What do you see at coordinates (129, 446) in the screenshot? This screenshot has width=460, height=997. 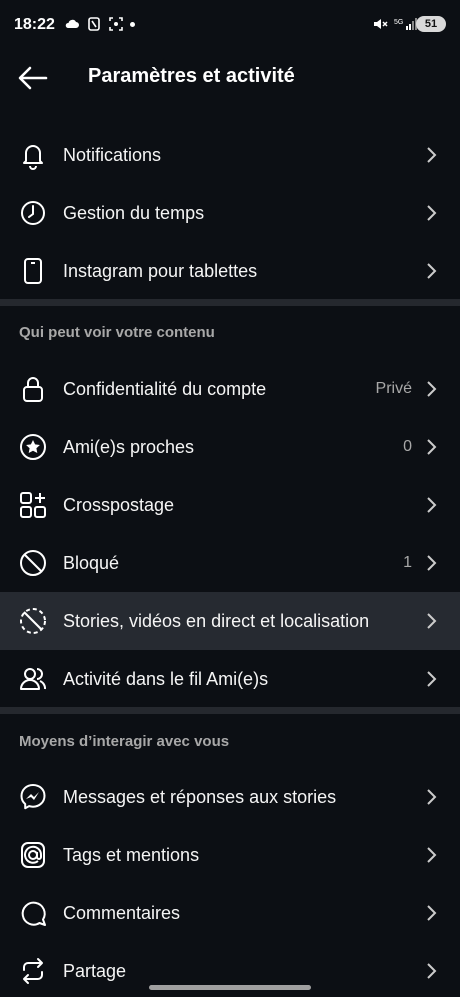 I see `row-label: Ami(e)s proches` at bounding box center [129, 446].